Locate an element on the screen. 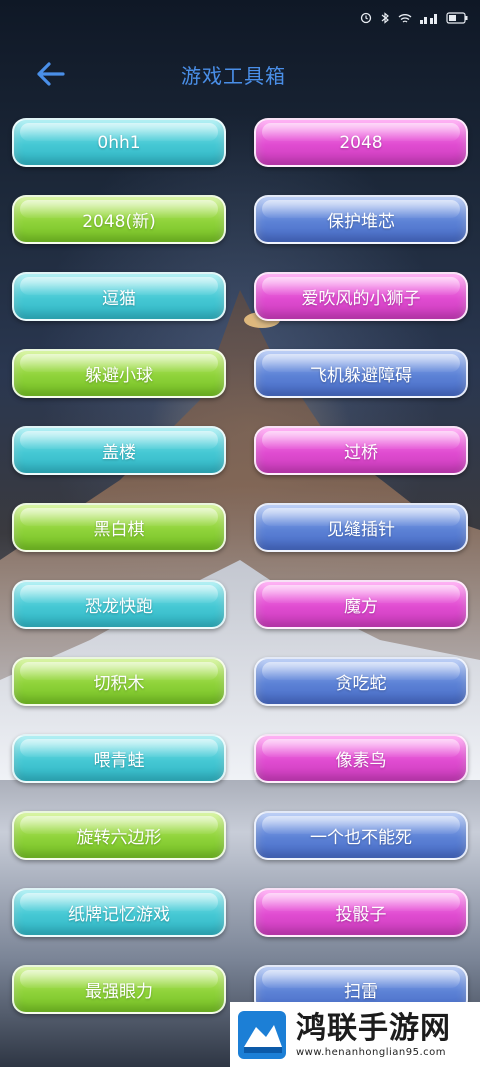 The image size is (480, 1067). wifi-icon is located at coordinates (405, 20).